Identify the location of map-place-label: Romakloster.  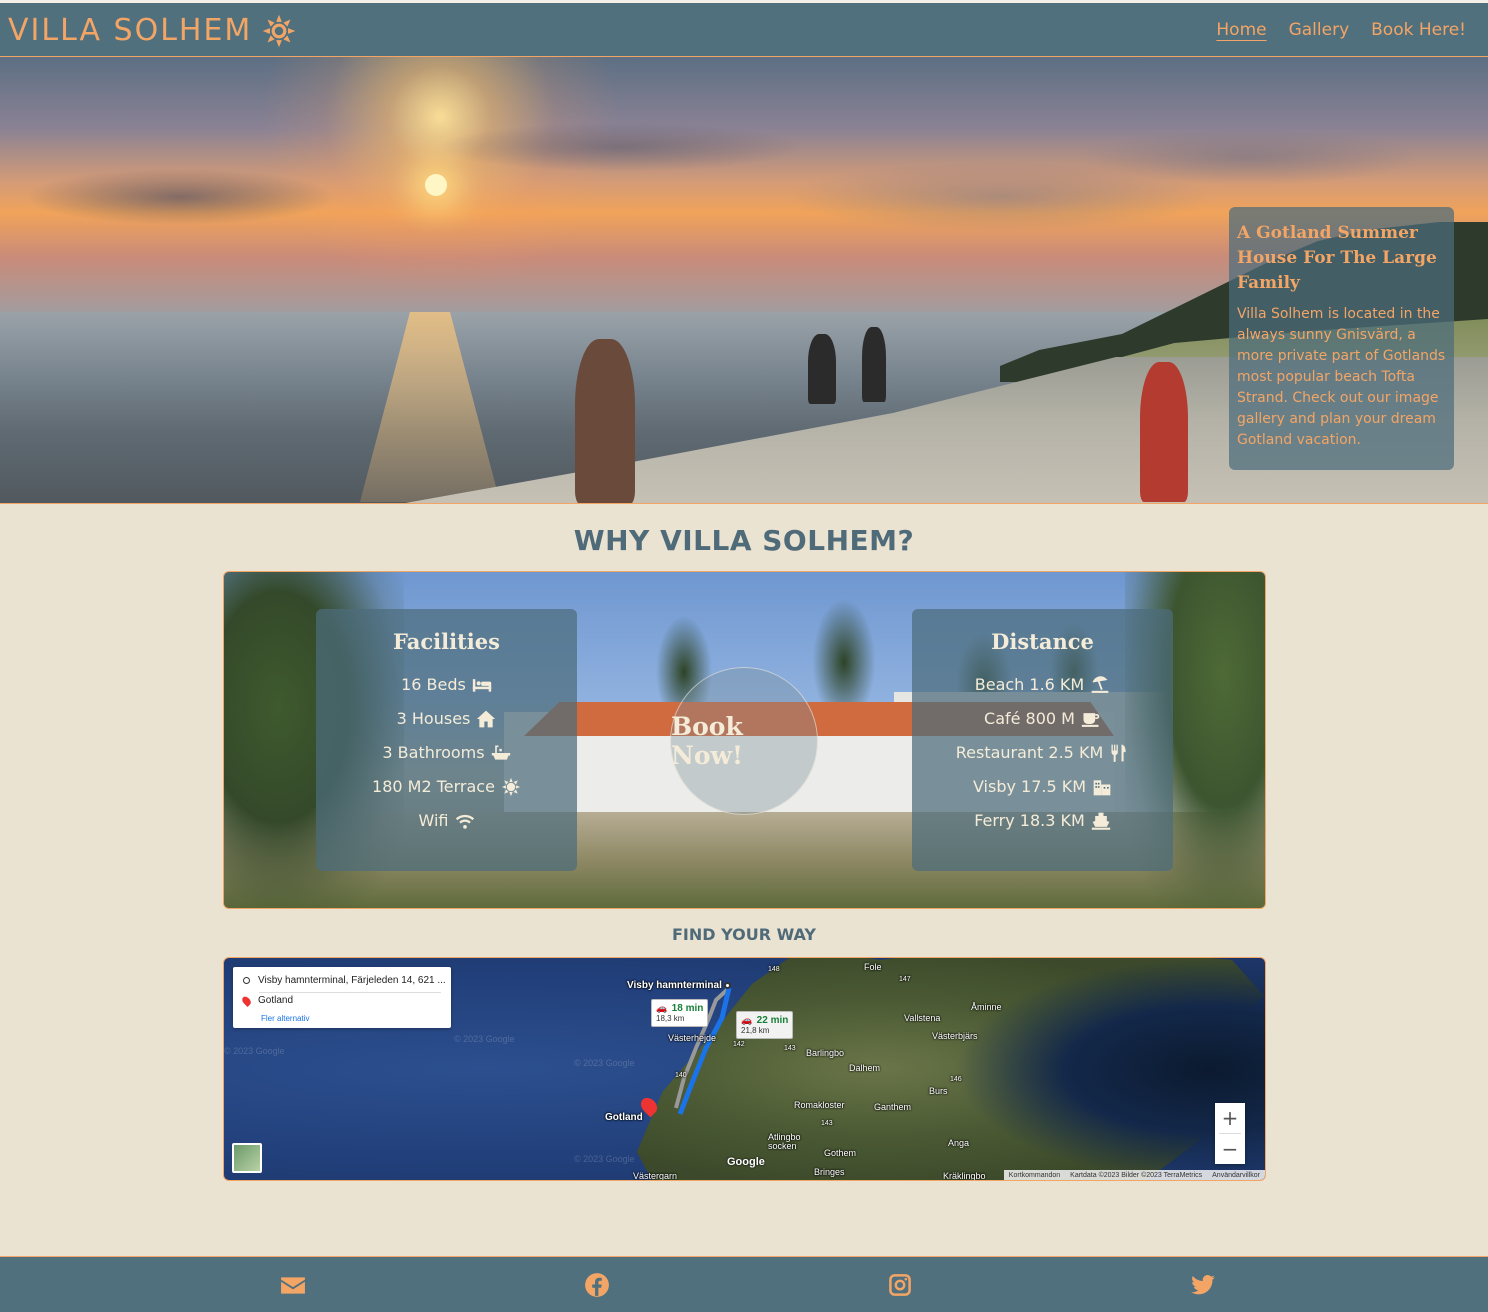
(819, 1105).